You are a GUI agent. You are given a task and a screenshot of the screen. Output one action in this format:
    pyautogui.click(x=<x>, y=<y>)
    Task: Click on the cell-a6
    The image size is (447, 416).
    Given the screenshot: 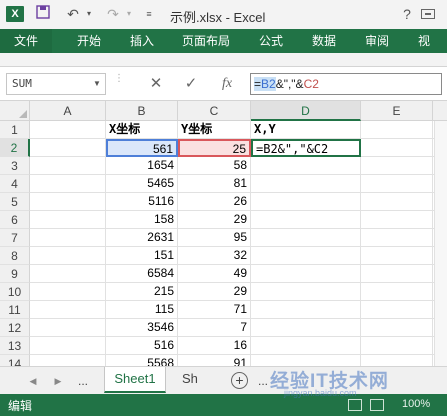 What is the action you would take?
    pyautogui.click(x=68, y=220)
    